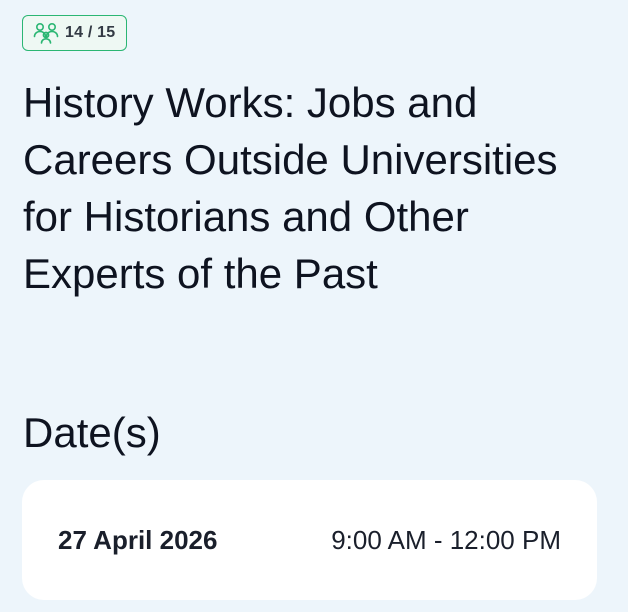 The image size is (628, 612). What do you see at coordinates (92, 432) in the screenshot?
I see `dates-heading: Date(s)` at bounding box center [92, 432].